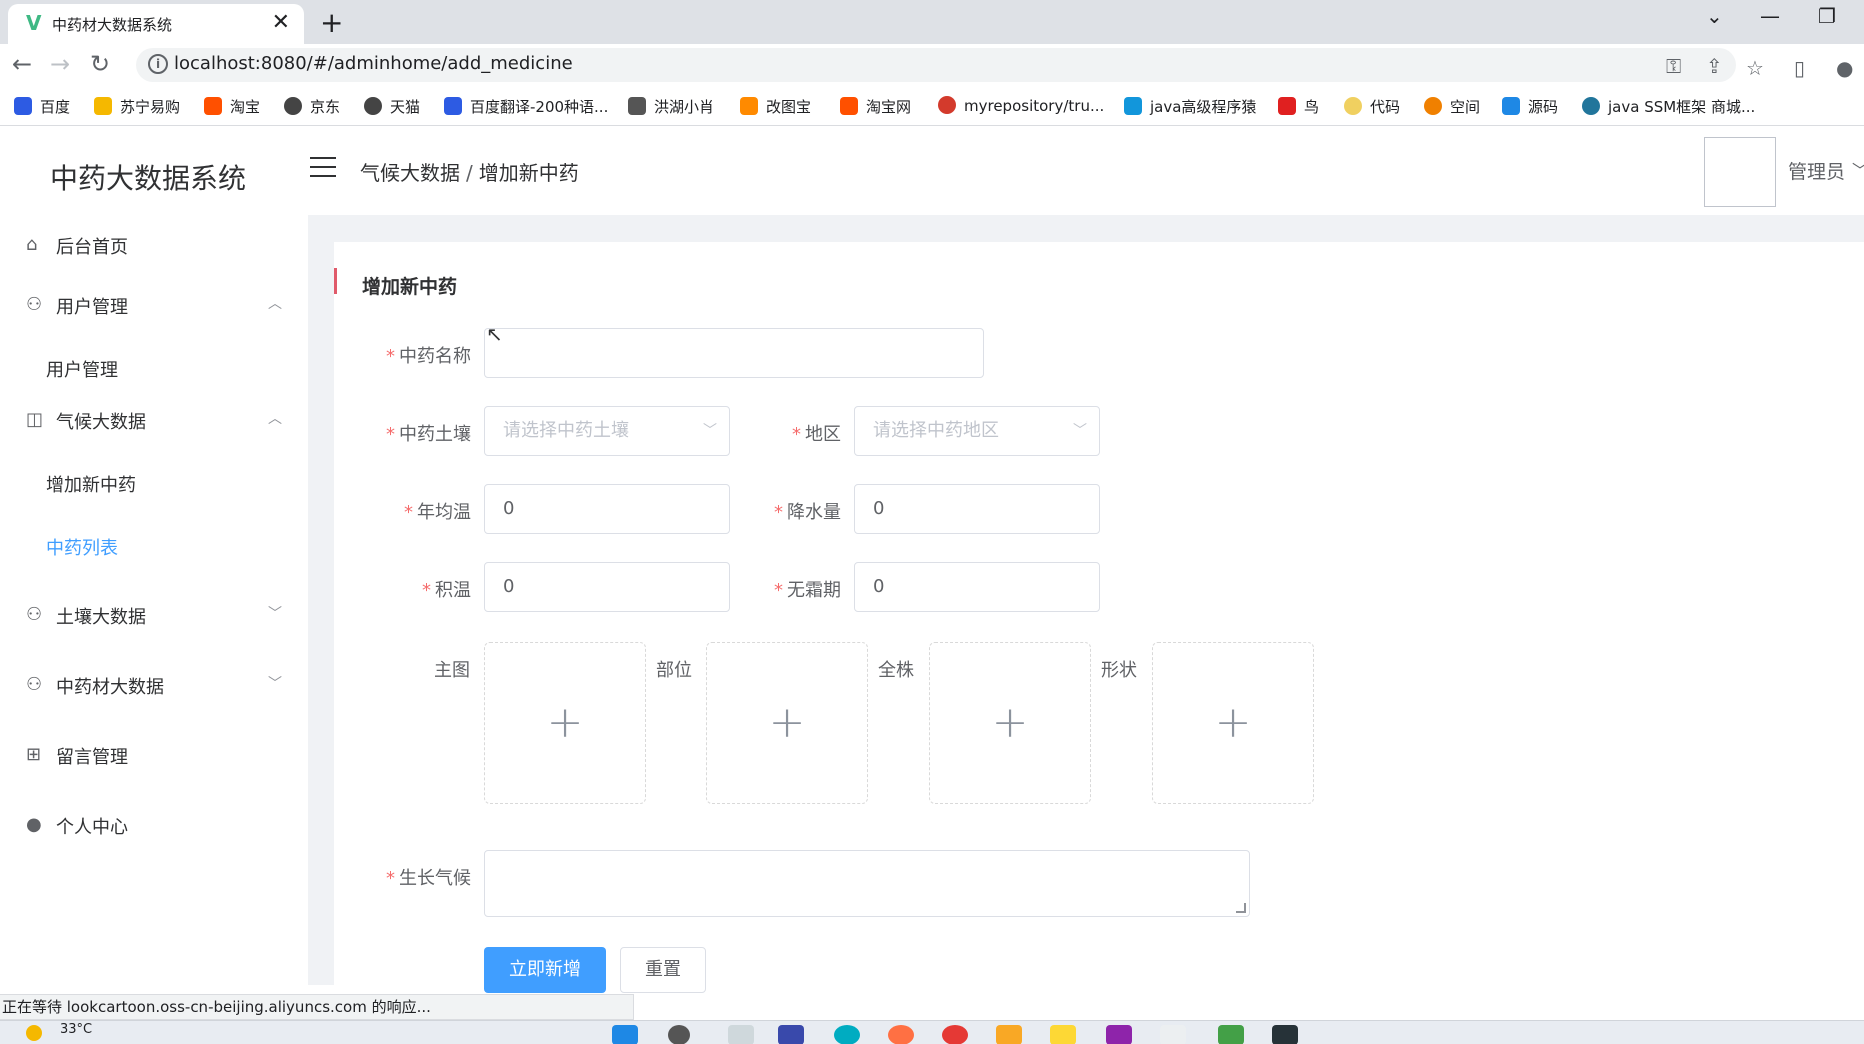  I want to click on minimize-icon: —, so click(1770, 16).